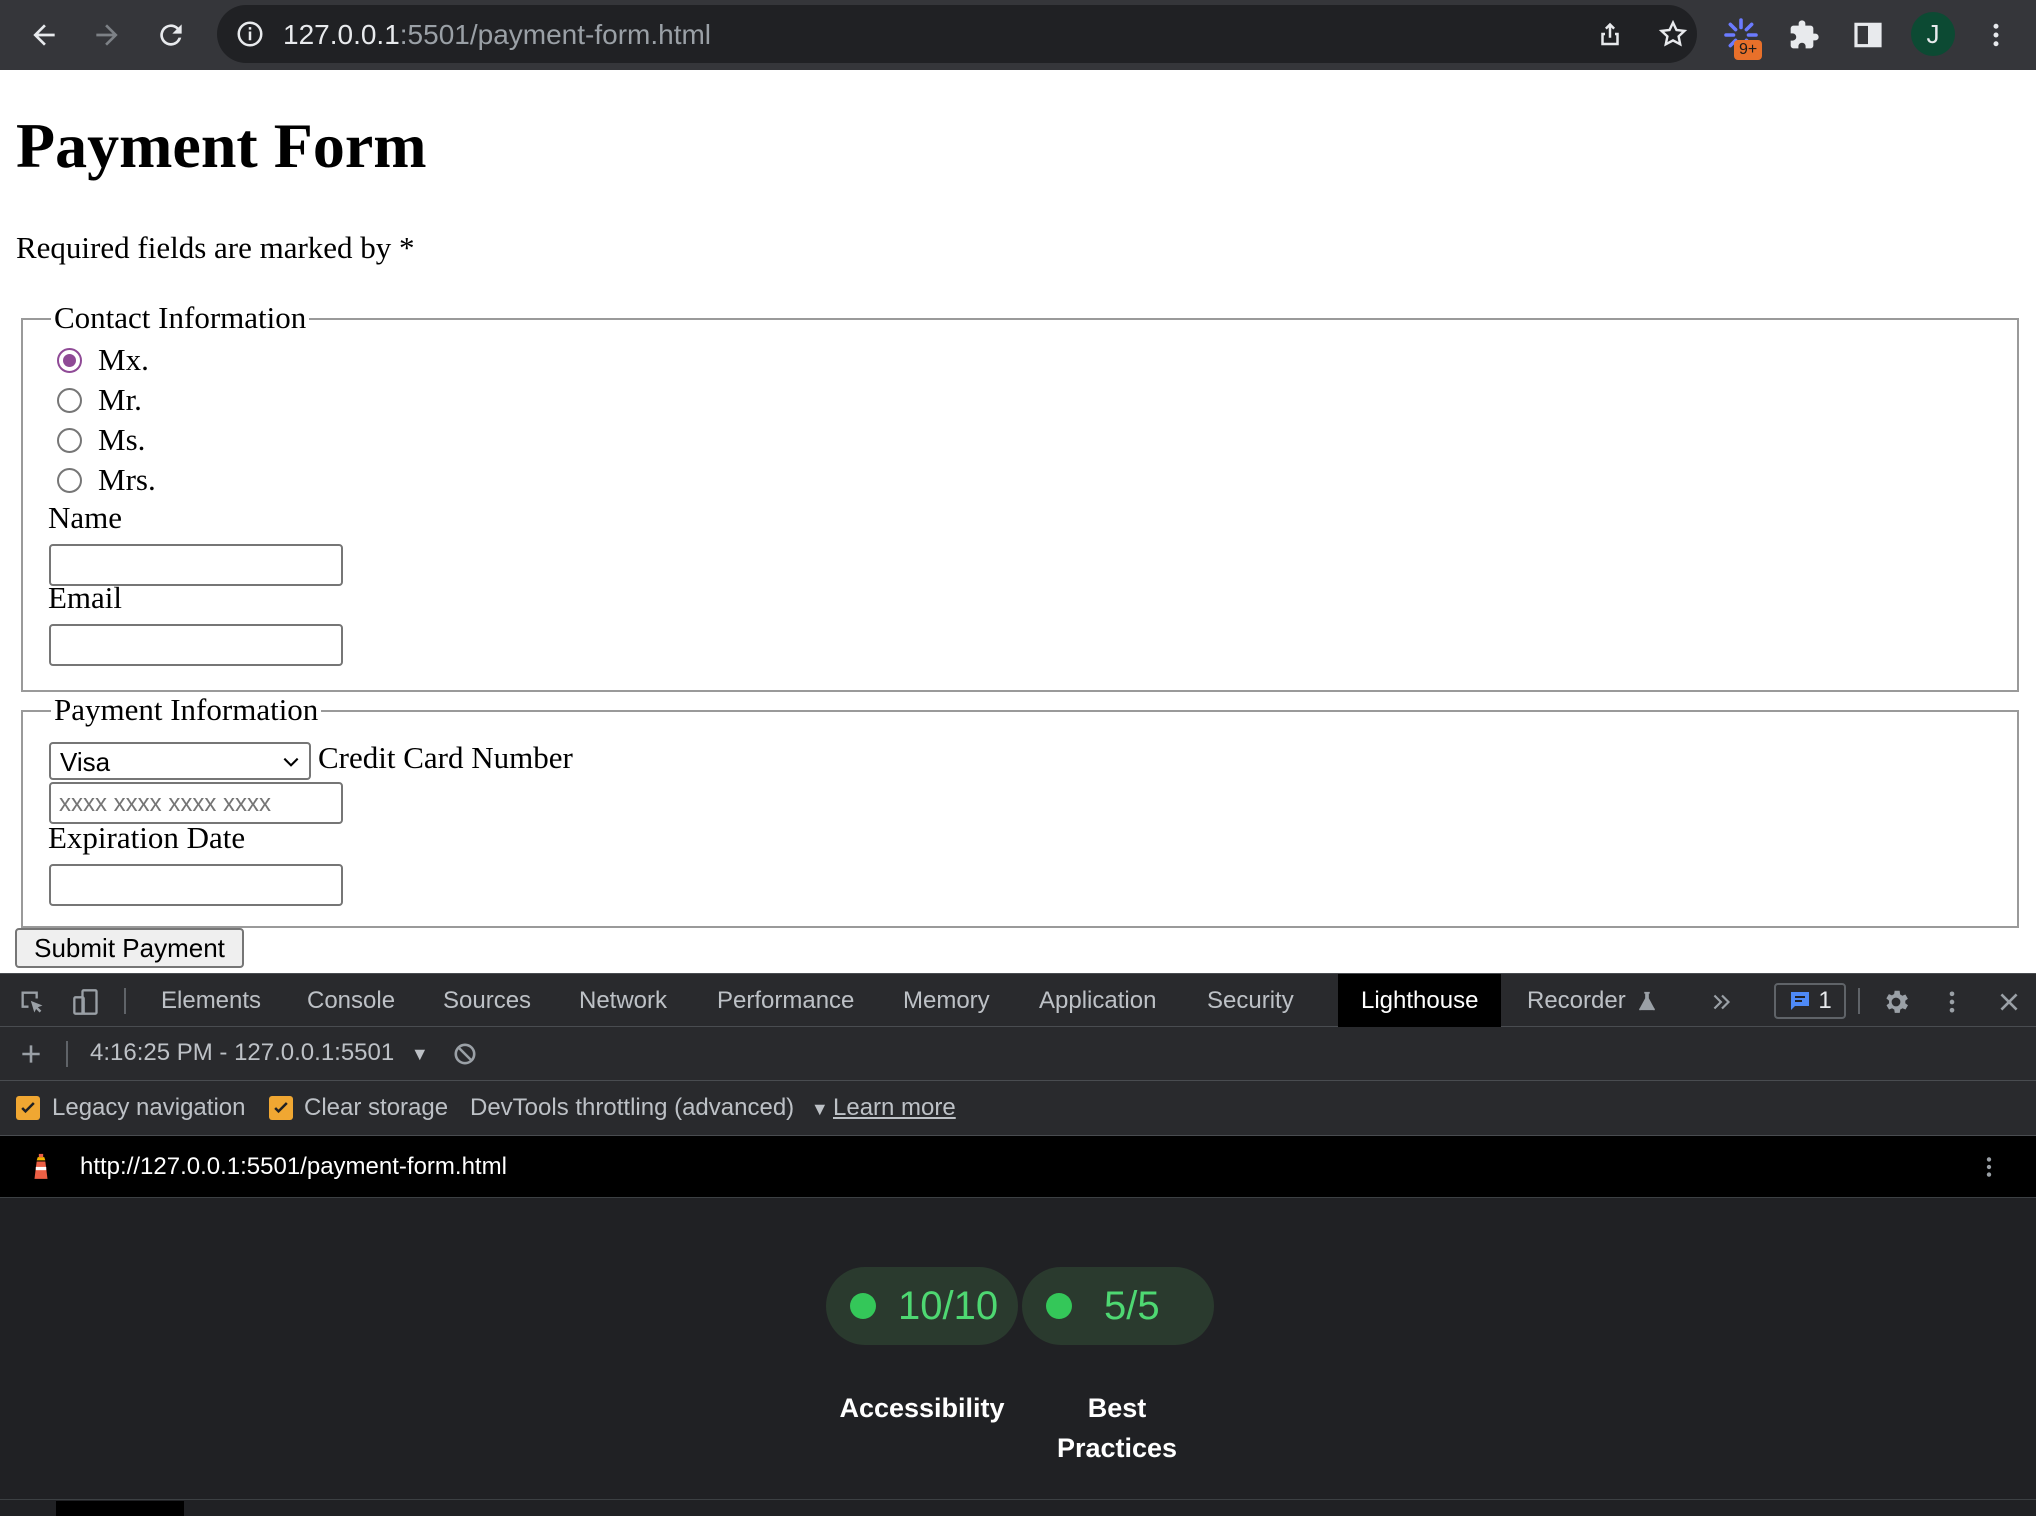 Image resolution: width=2036 pixels, height=1516 pixels. I want to click on report-url: http://127.0.0.1:5501/payment-form.html, so click(293, 1167).